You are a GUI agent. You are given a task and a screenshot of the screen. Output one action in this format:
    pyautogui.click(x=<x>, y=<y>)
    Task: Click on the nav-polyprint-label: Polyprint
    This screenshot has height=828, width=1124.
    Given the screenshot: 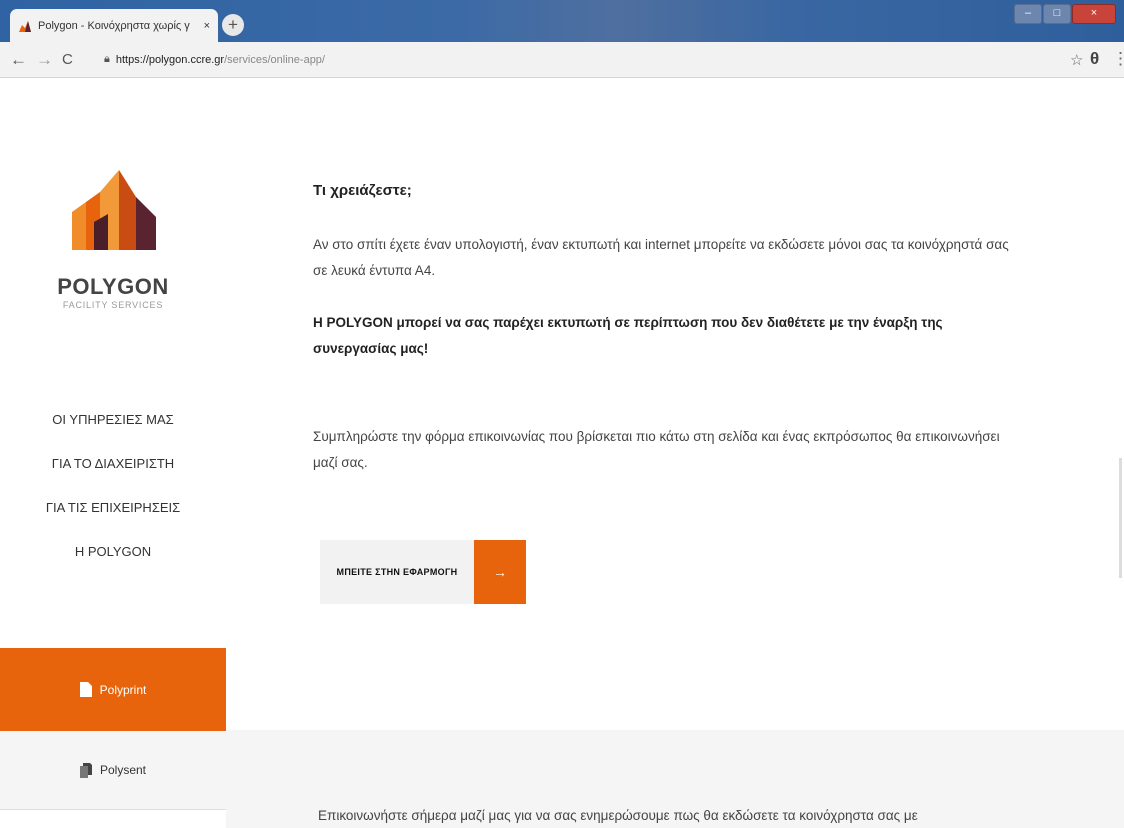 What is the action you would take?
    pyautogui.click(x=123, y=689)
    